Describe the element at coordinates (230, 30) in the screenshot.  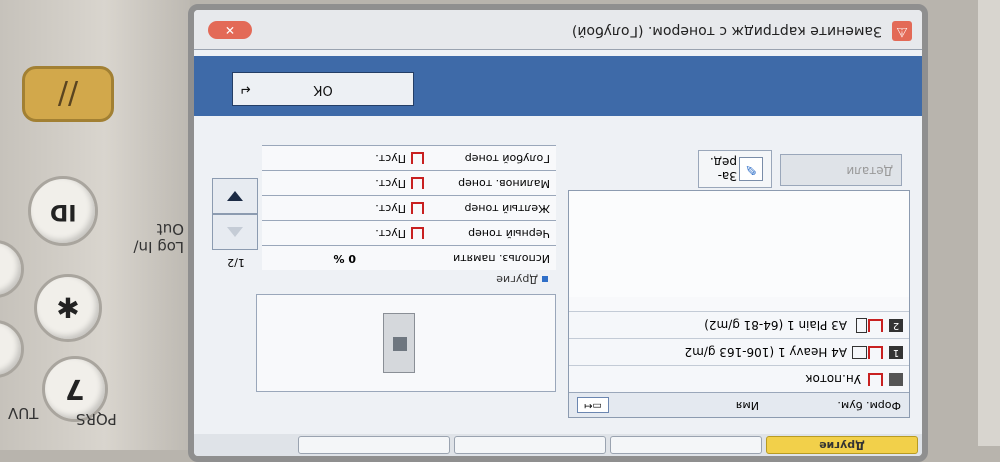
I see `close-icon: ✕` at that location.